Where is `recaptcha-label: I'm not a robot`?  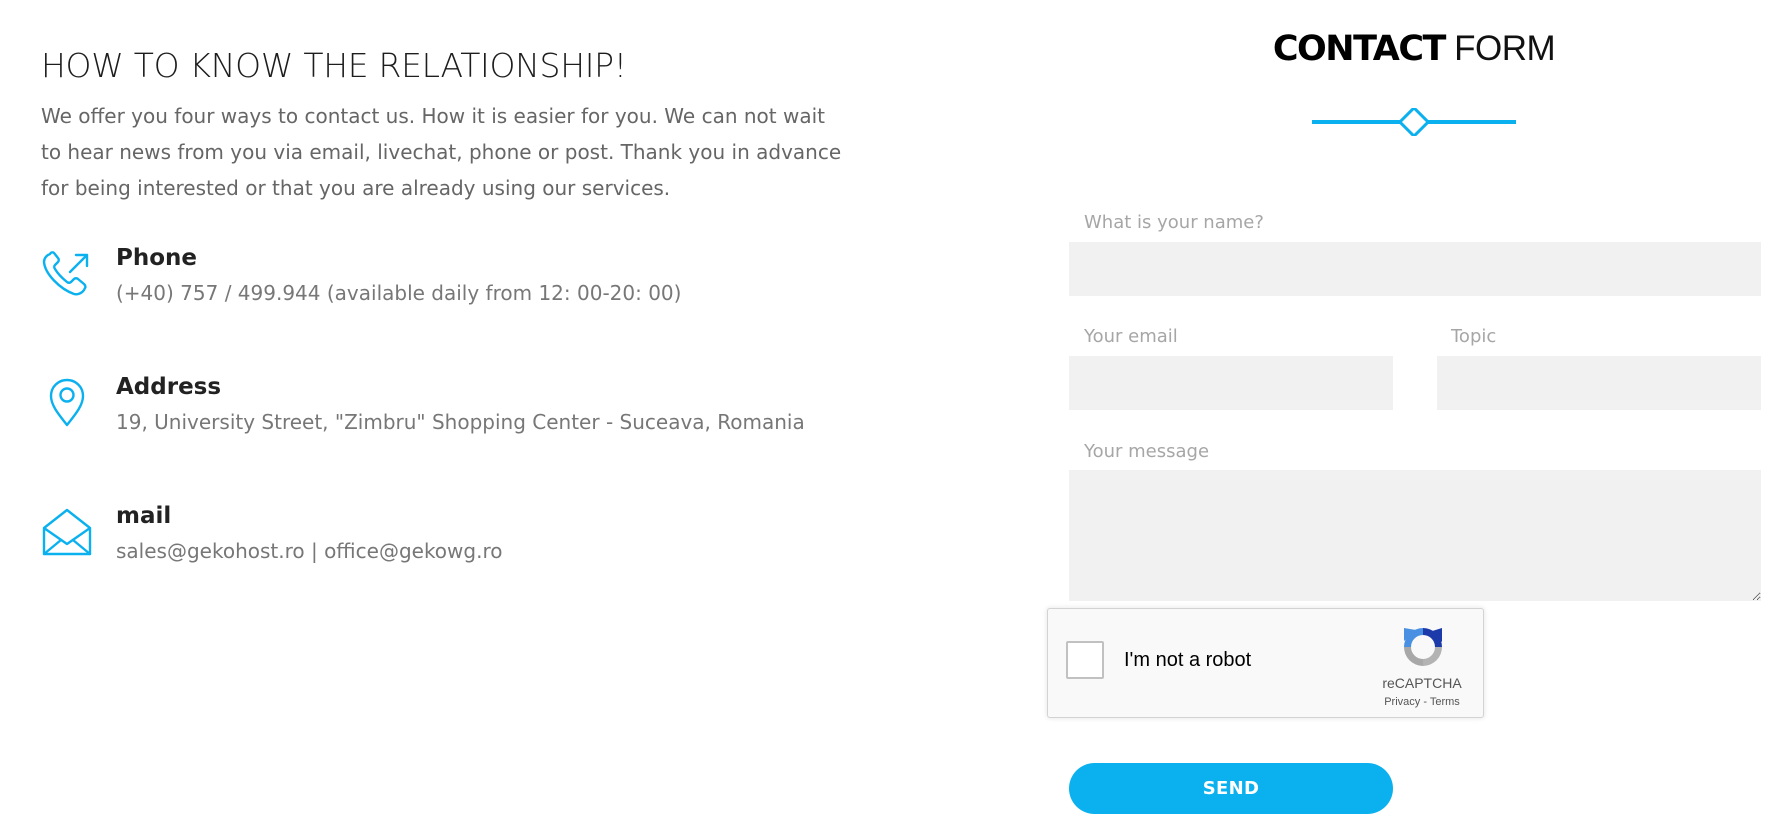 recaptcha-label: I'm not a robot is located at coordinates (1188, 660).